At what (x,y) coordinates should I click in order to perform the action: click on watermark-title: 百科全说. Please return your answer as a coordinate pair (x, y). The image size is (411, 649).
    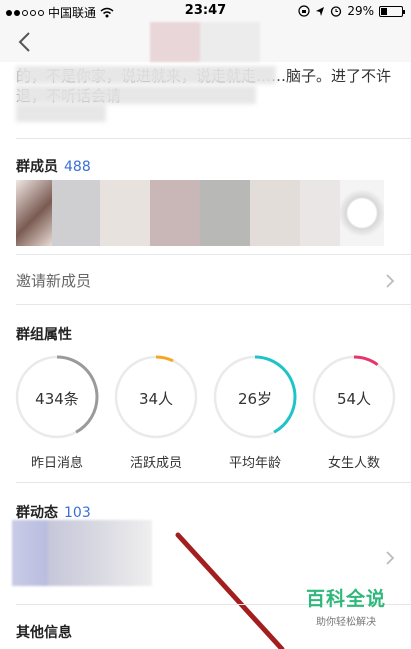
    Looking at the image, I should click on (345, 599).